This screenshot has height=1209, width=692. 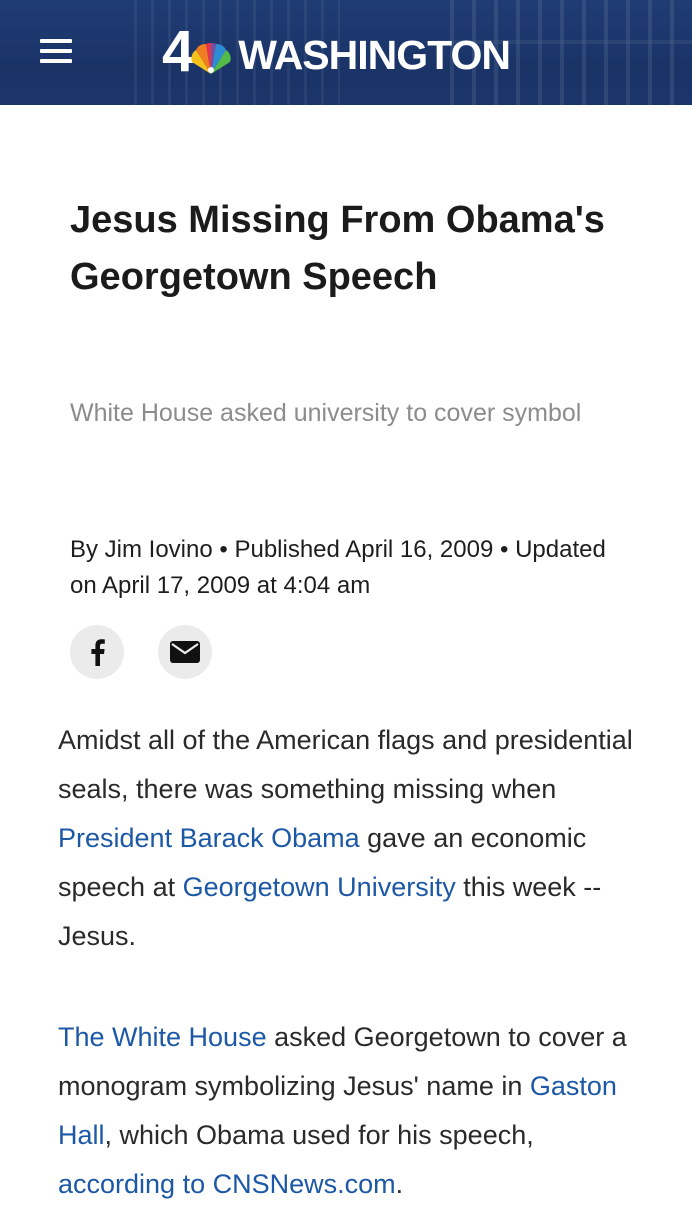 I want to click on link-president-barack-obama: President Barack Obama, so click(x=209, y=838).